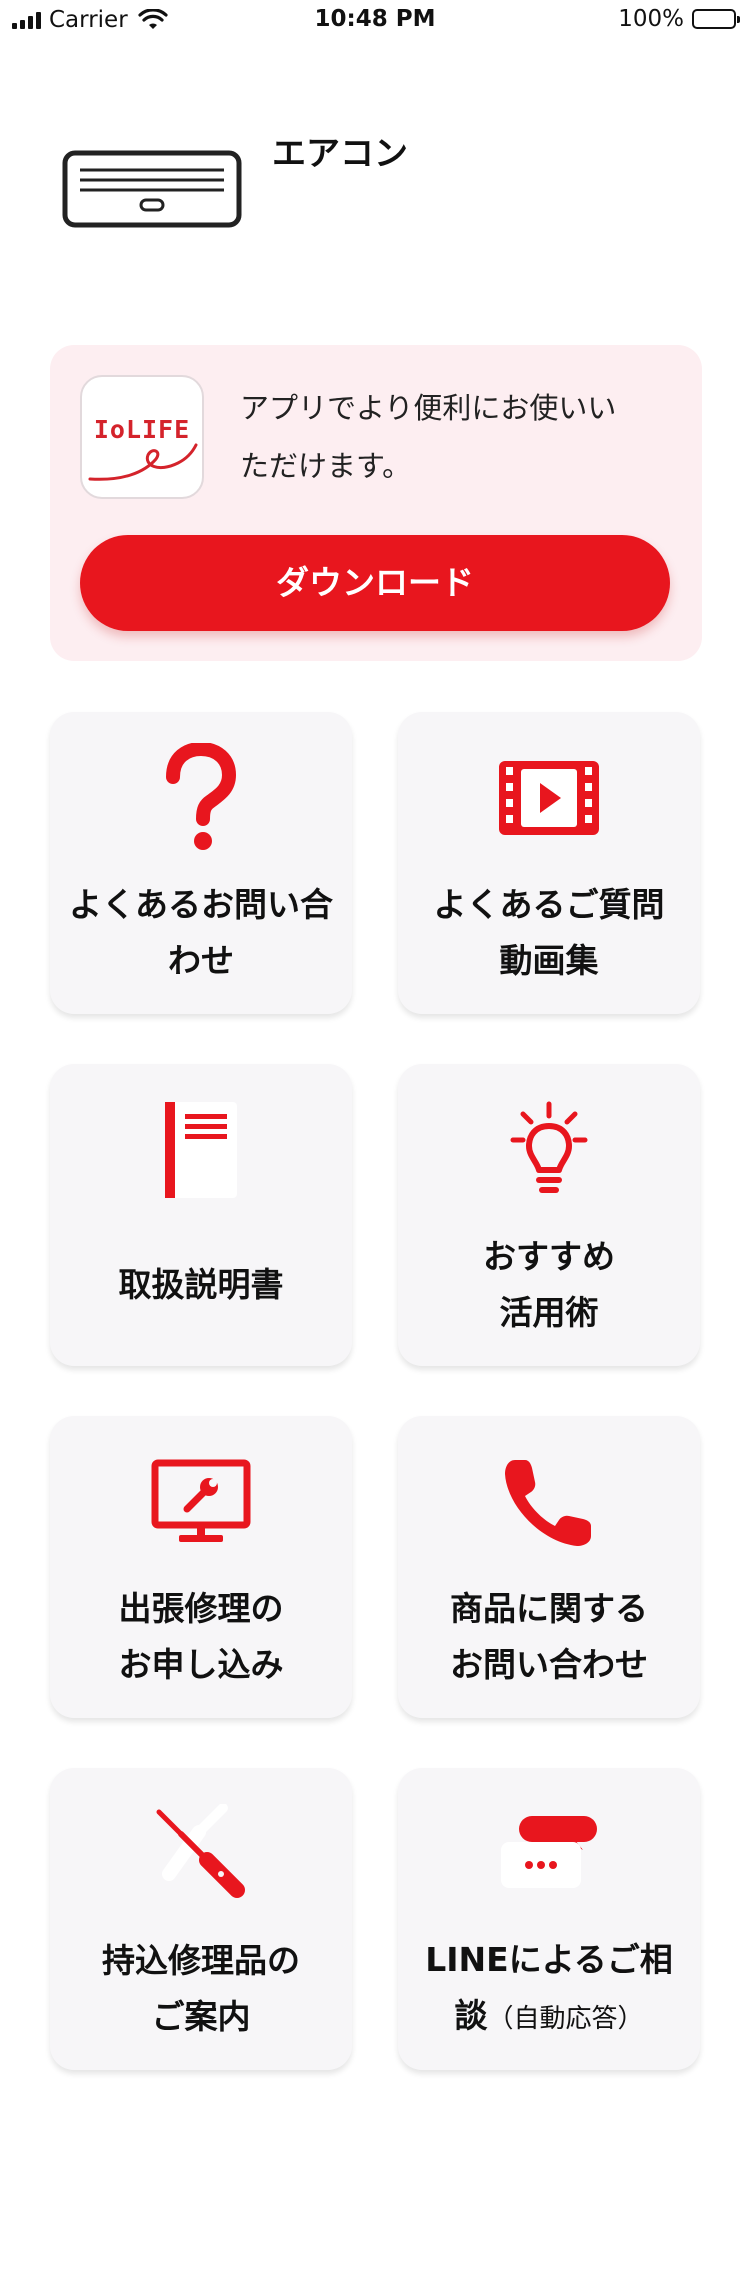  What do you see at coordinates (201, 863) in the screenshot?
I see `faq-tile: よくあるお問い合 わせ` at bounding box center [201, 863].